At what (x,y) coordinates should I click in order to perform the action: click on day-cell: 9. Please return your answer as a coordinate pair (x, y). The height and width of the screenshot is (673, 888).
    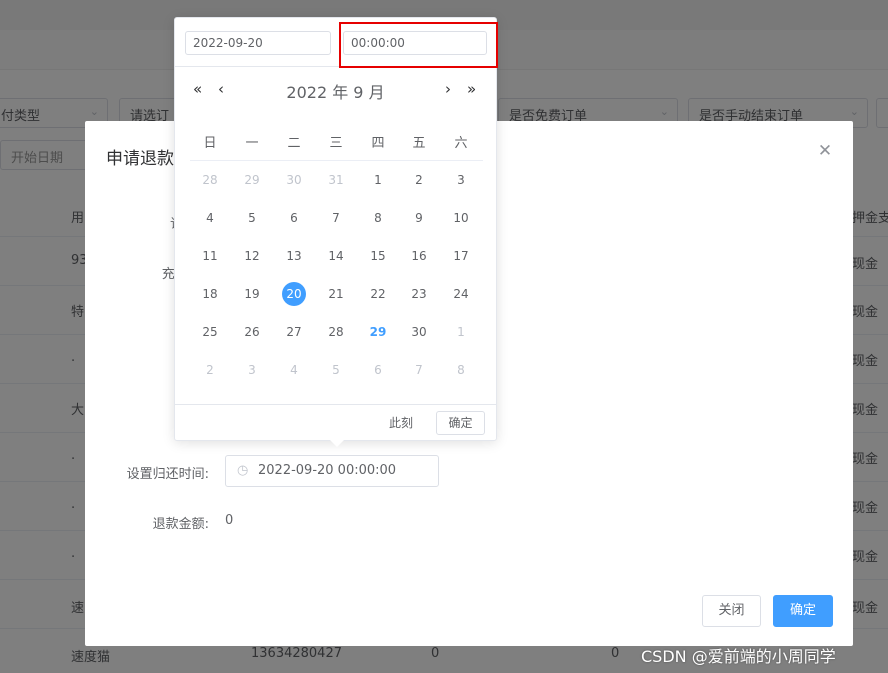
    Looking at the image, I should click on (419, 218).